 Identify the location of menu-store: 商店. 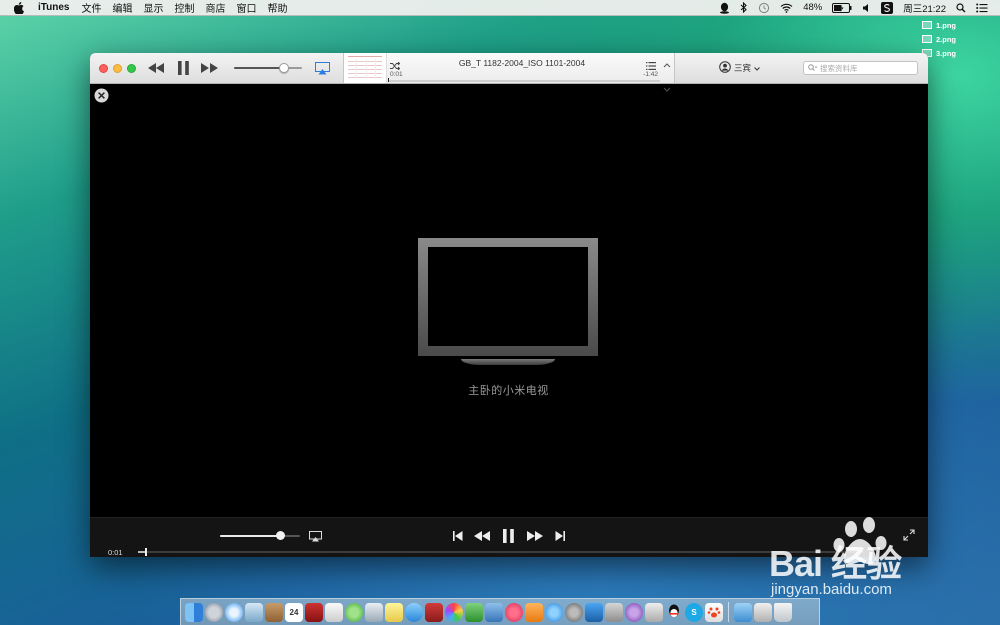
(215, 7).